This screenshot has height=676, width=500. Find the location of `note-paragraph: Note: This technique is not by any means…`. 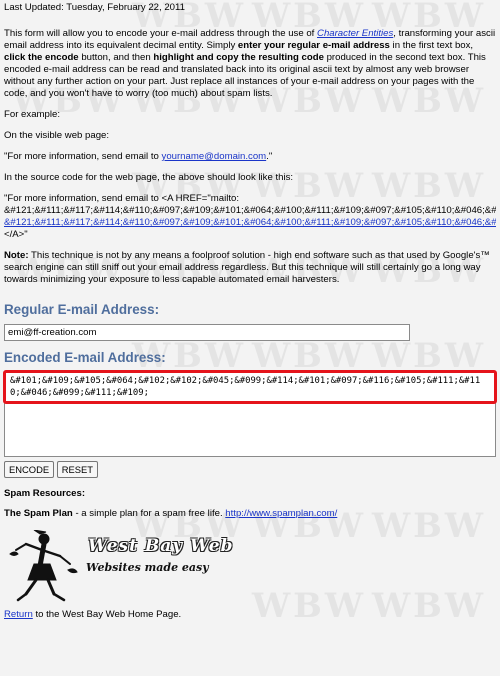

note-paragraph: Note: This technique is not by any means… is located at coordinates (250, 268).